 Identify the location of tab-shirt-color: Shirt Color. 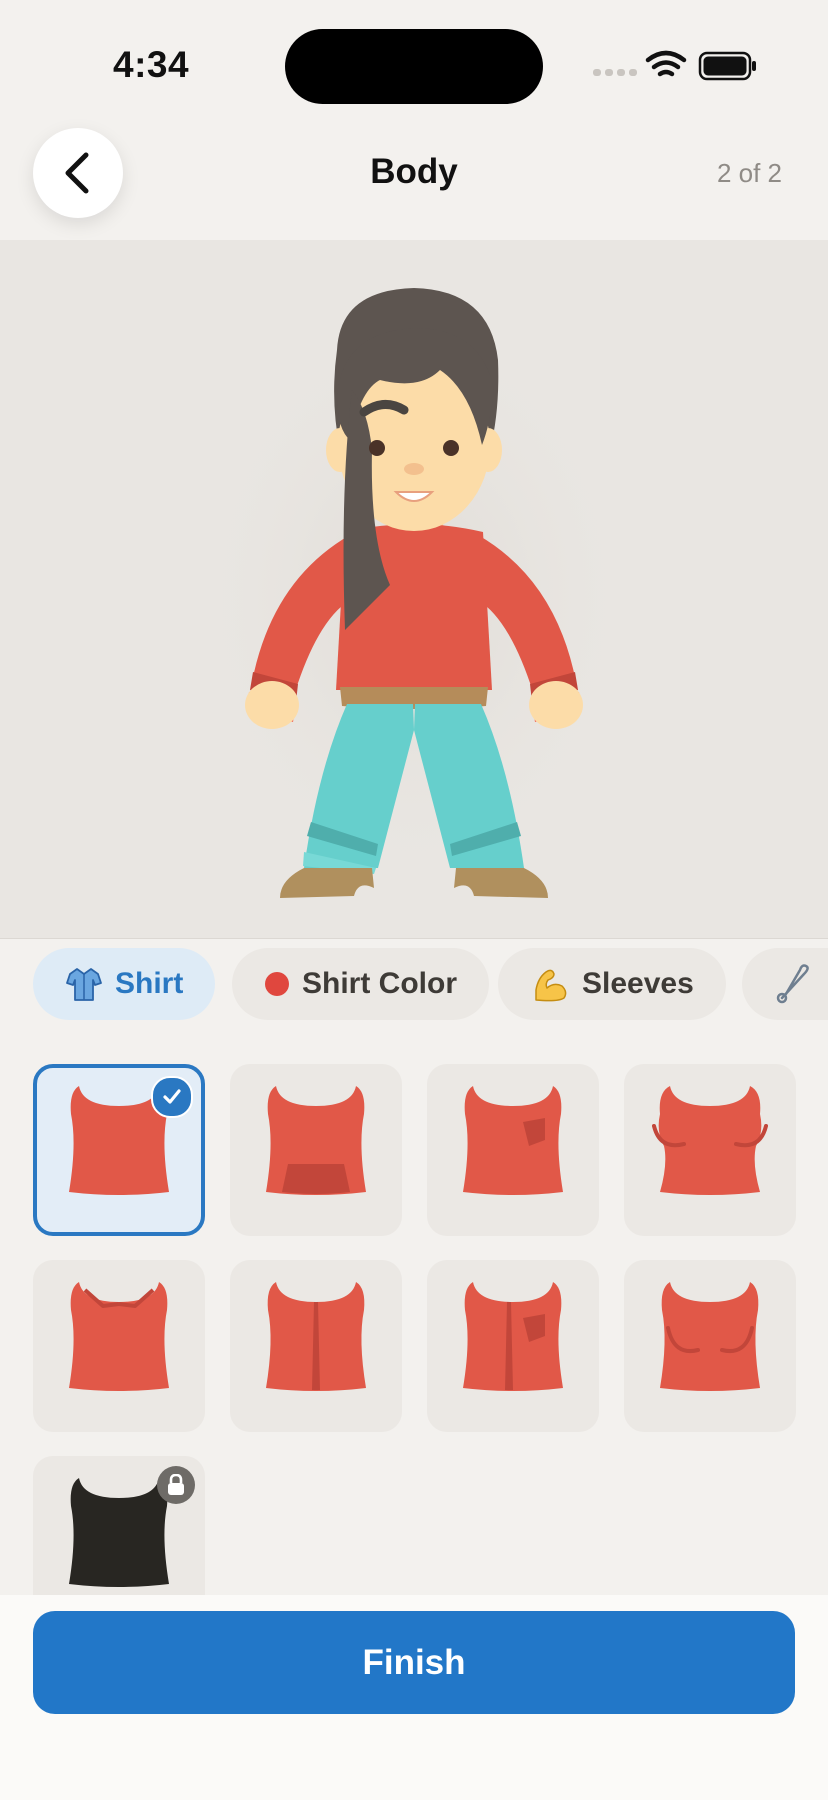
(360, 984).